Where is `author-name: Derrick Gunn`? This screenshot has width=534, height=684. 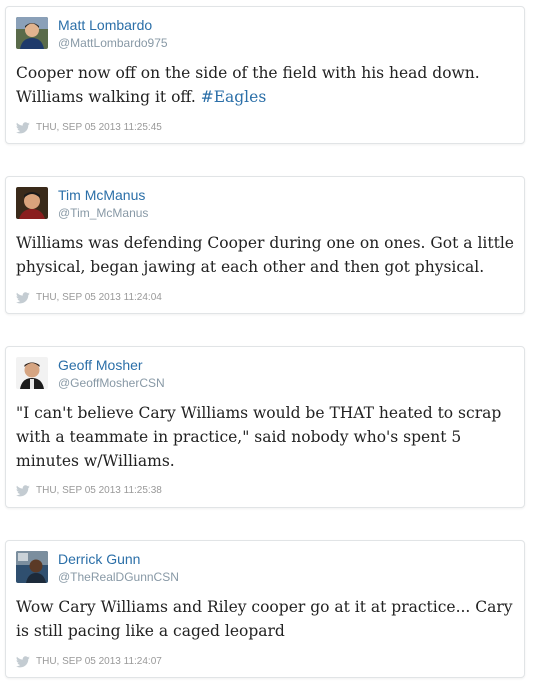 author-name: Derrick Gunn is located at coordinates (99, 559).